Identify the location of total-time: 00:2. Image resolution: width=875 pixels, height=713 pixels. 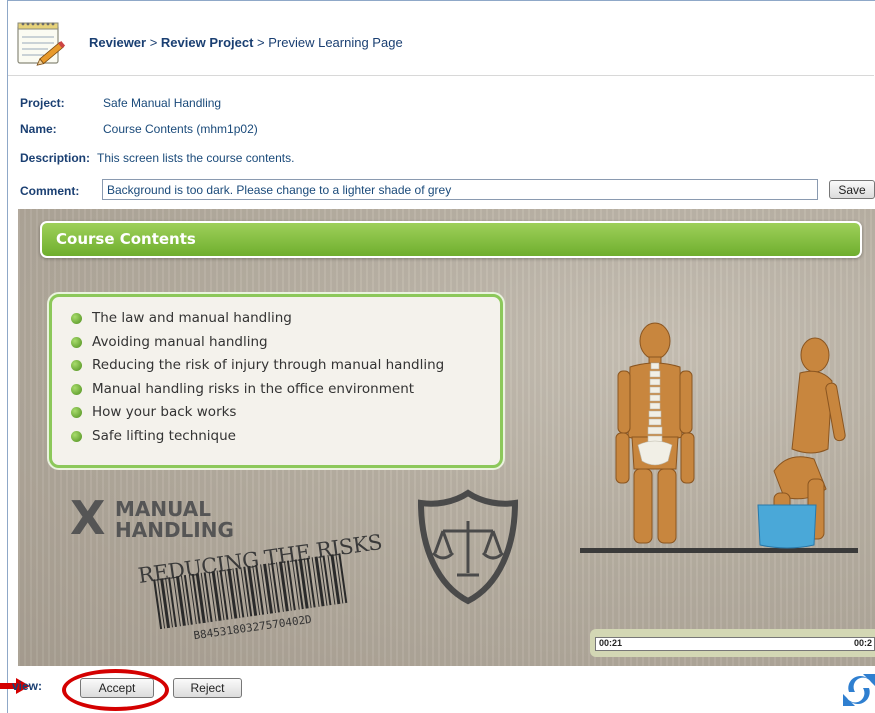
(862, 643).